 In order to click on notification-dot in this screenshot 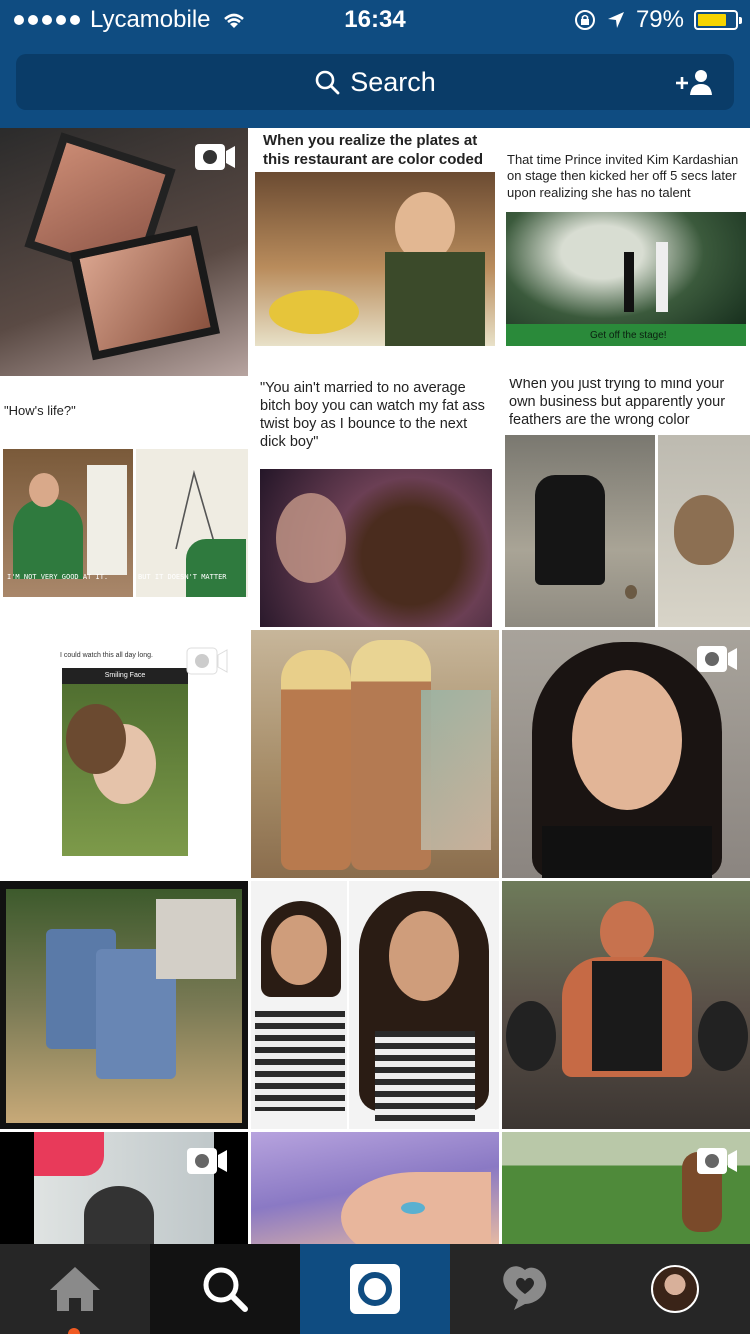, I will do `click(74, 1331)`.